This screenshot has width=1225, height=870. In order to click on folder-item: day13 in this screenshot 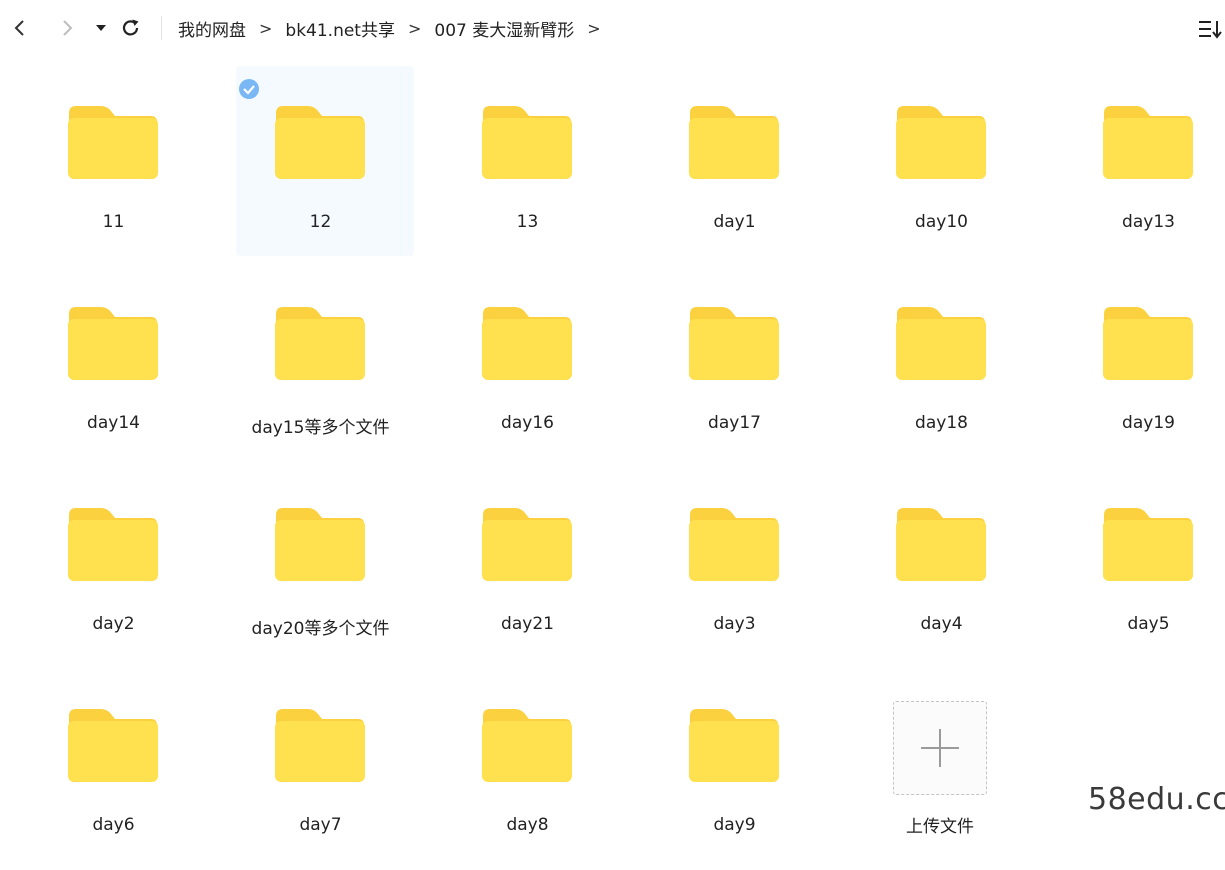, I will do `click(1135, 166)`.